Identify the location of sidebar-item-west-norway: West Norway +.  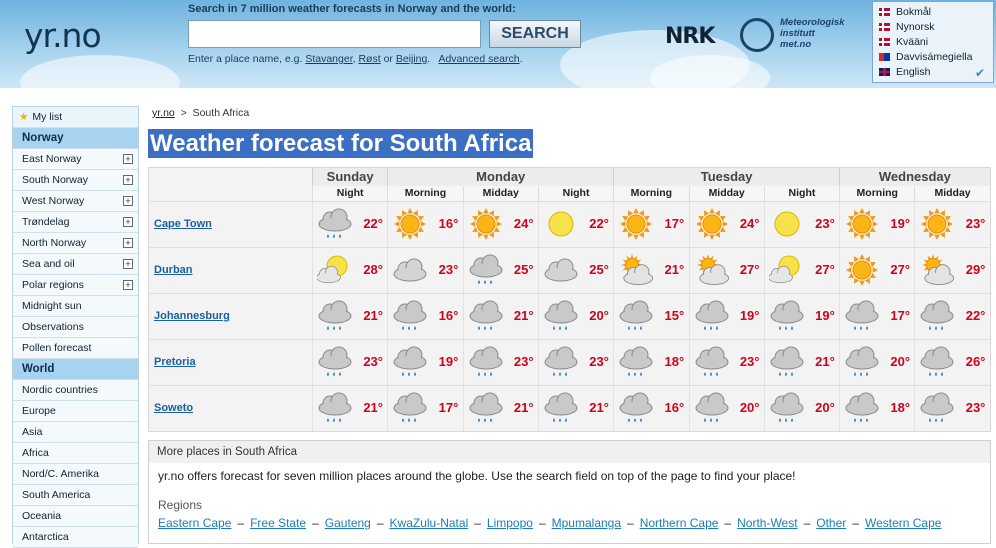
(75, 201).